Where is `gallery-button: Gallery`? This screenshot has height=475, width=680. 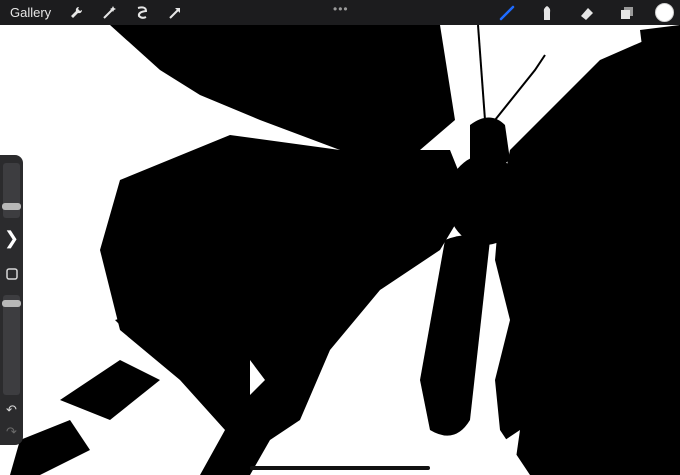 gallery-button: Gallery is located at coordinates (30, 12).